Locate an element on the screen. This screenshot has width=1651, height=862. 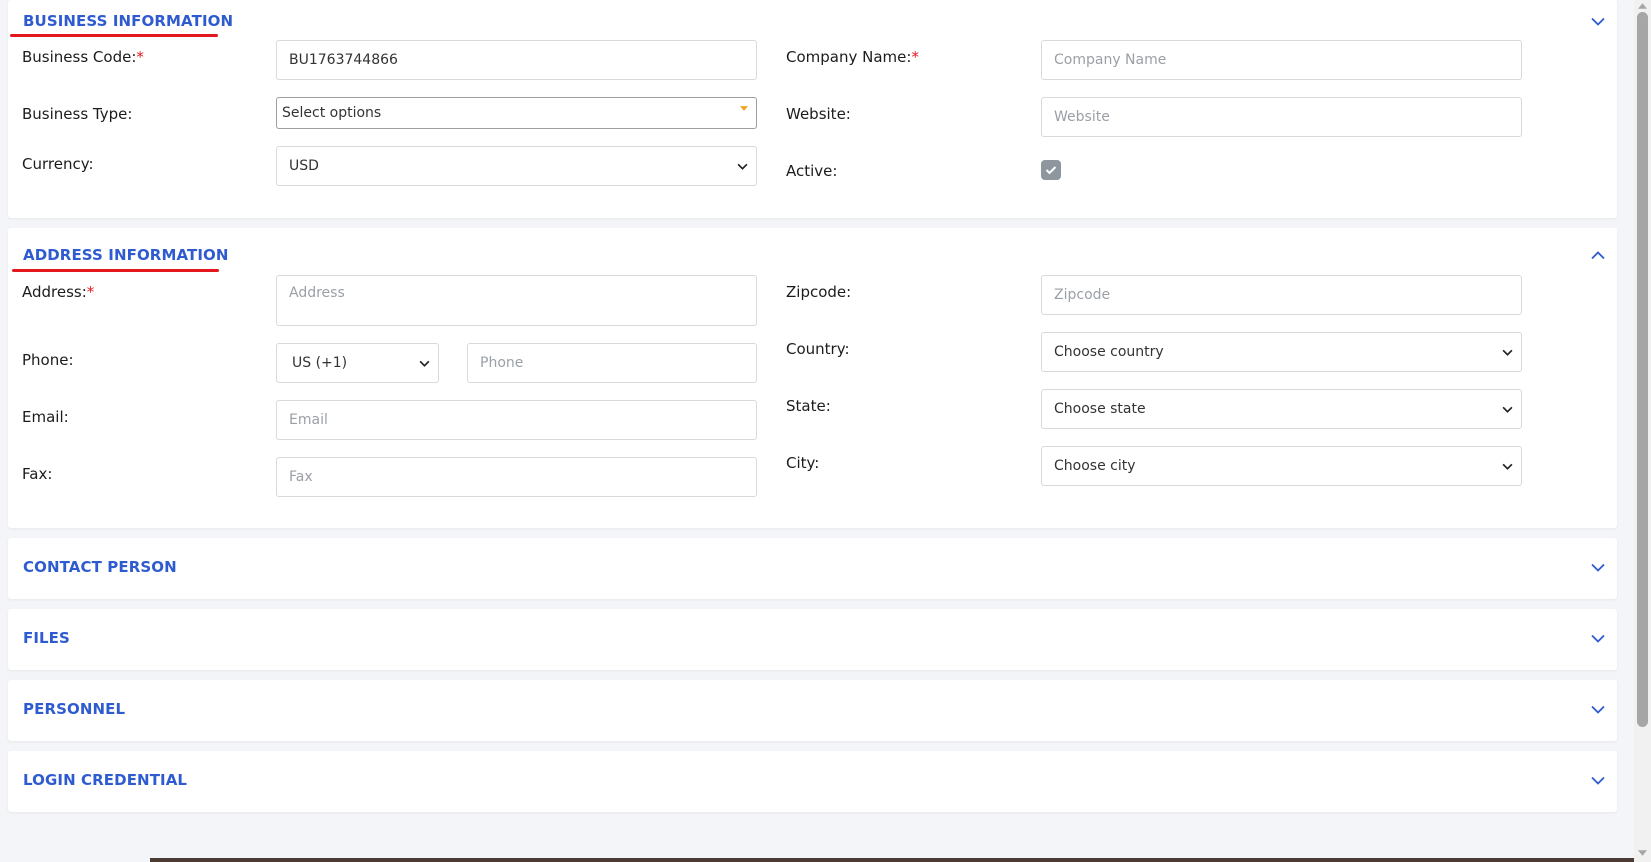
contact-person-card: CONTACT PERSON is located at coordinates (812, 568).